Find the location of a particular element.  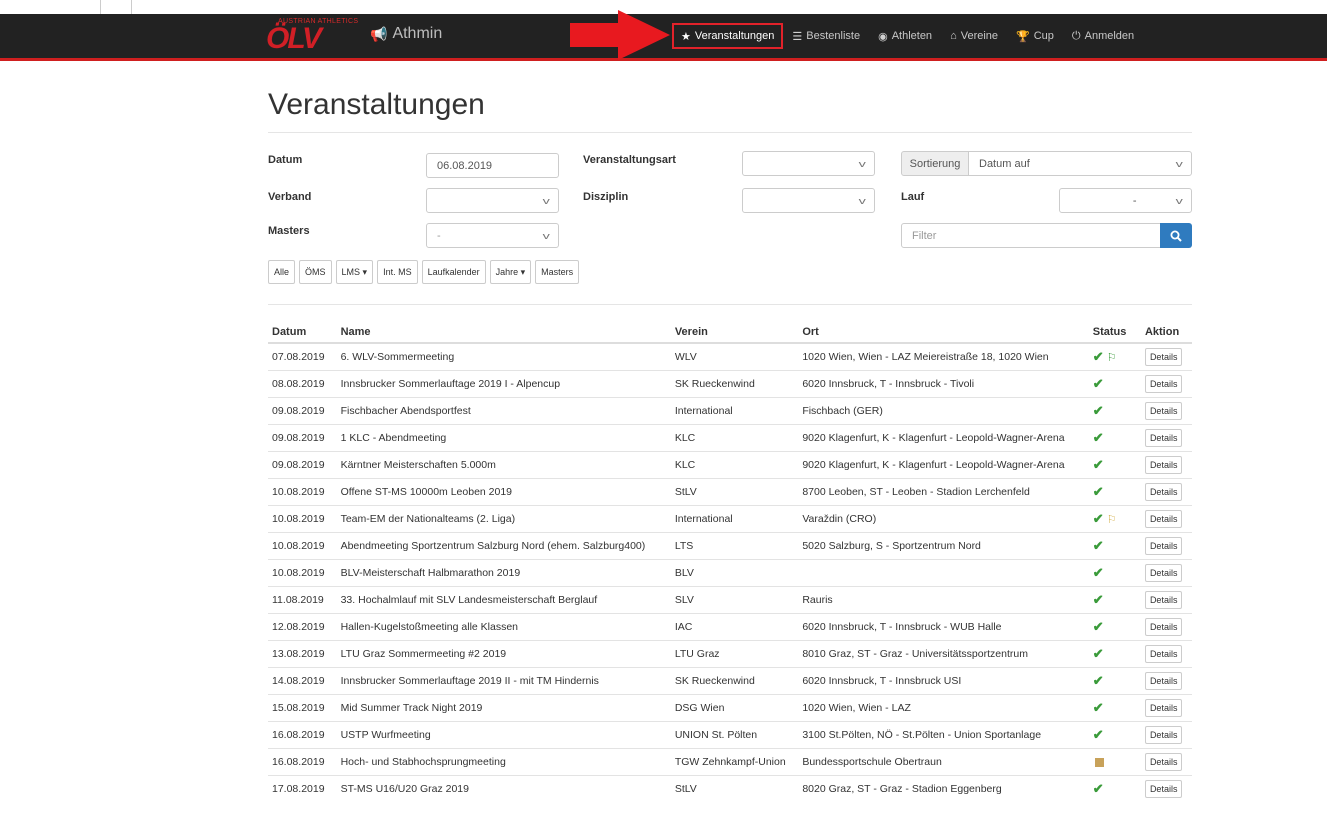

nav-label: Athleten is located at coordinates (912, 36).